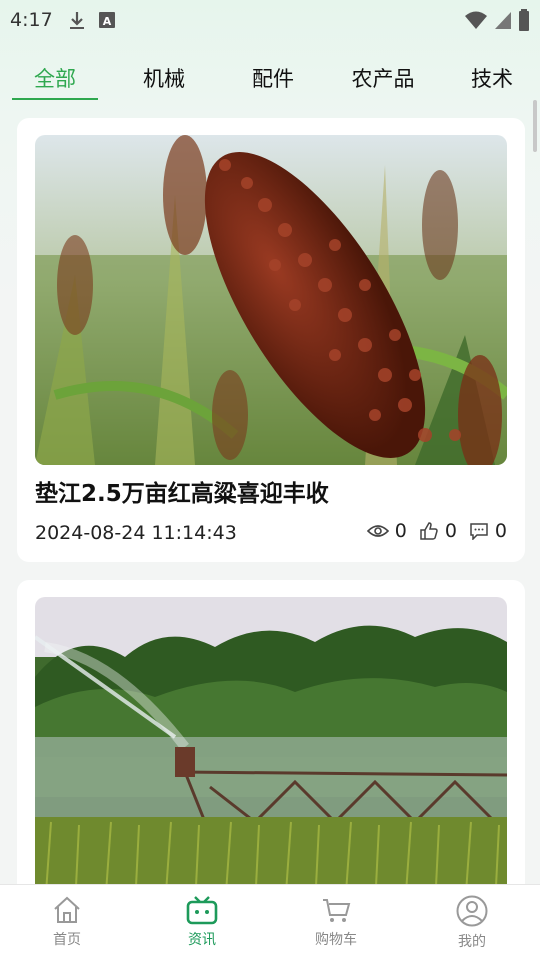 This screenshot has width=540, height=960. I want to click on nav-home: 首页, so click(67, 922).